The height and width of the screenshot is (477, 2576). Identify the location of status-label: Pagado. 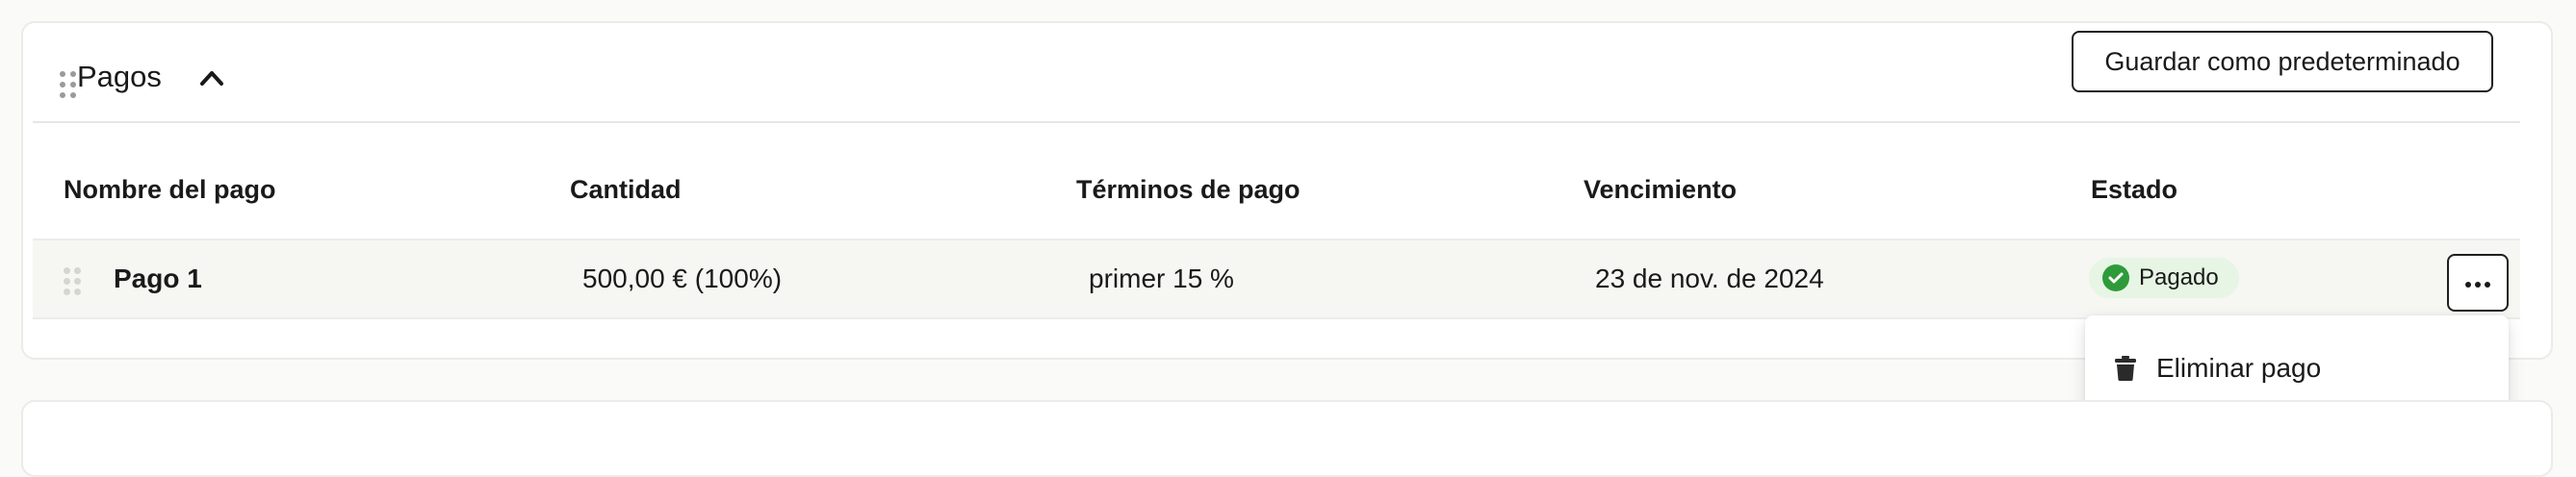
(2179, 277).